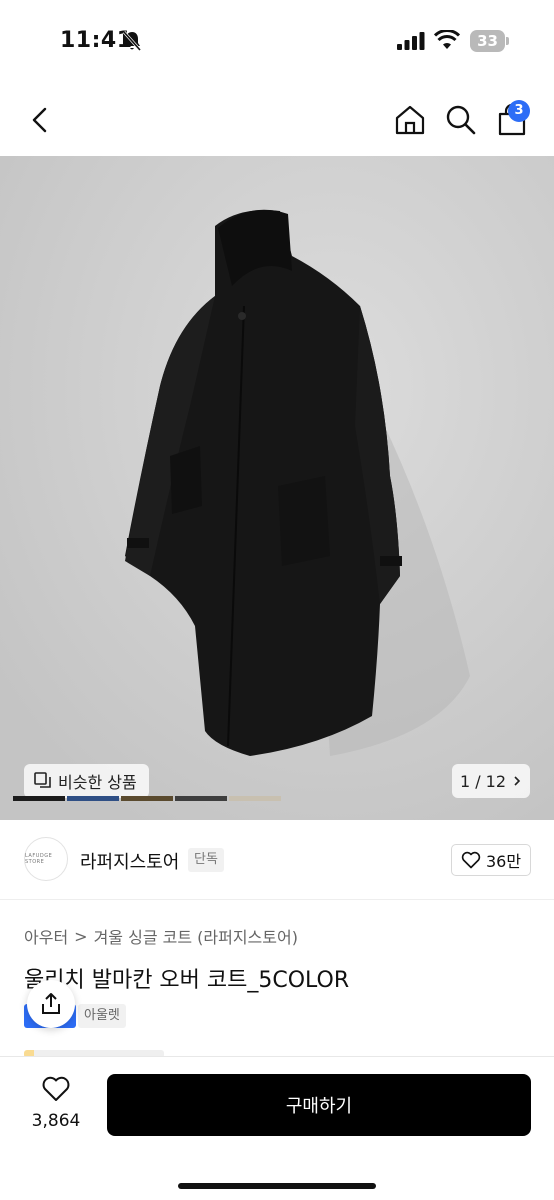 The width and height of the screenshot is (554, 1200). Describe the element at coordinates (517, 781) in the screenshot. I see `chevron-right-icon` at that location.